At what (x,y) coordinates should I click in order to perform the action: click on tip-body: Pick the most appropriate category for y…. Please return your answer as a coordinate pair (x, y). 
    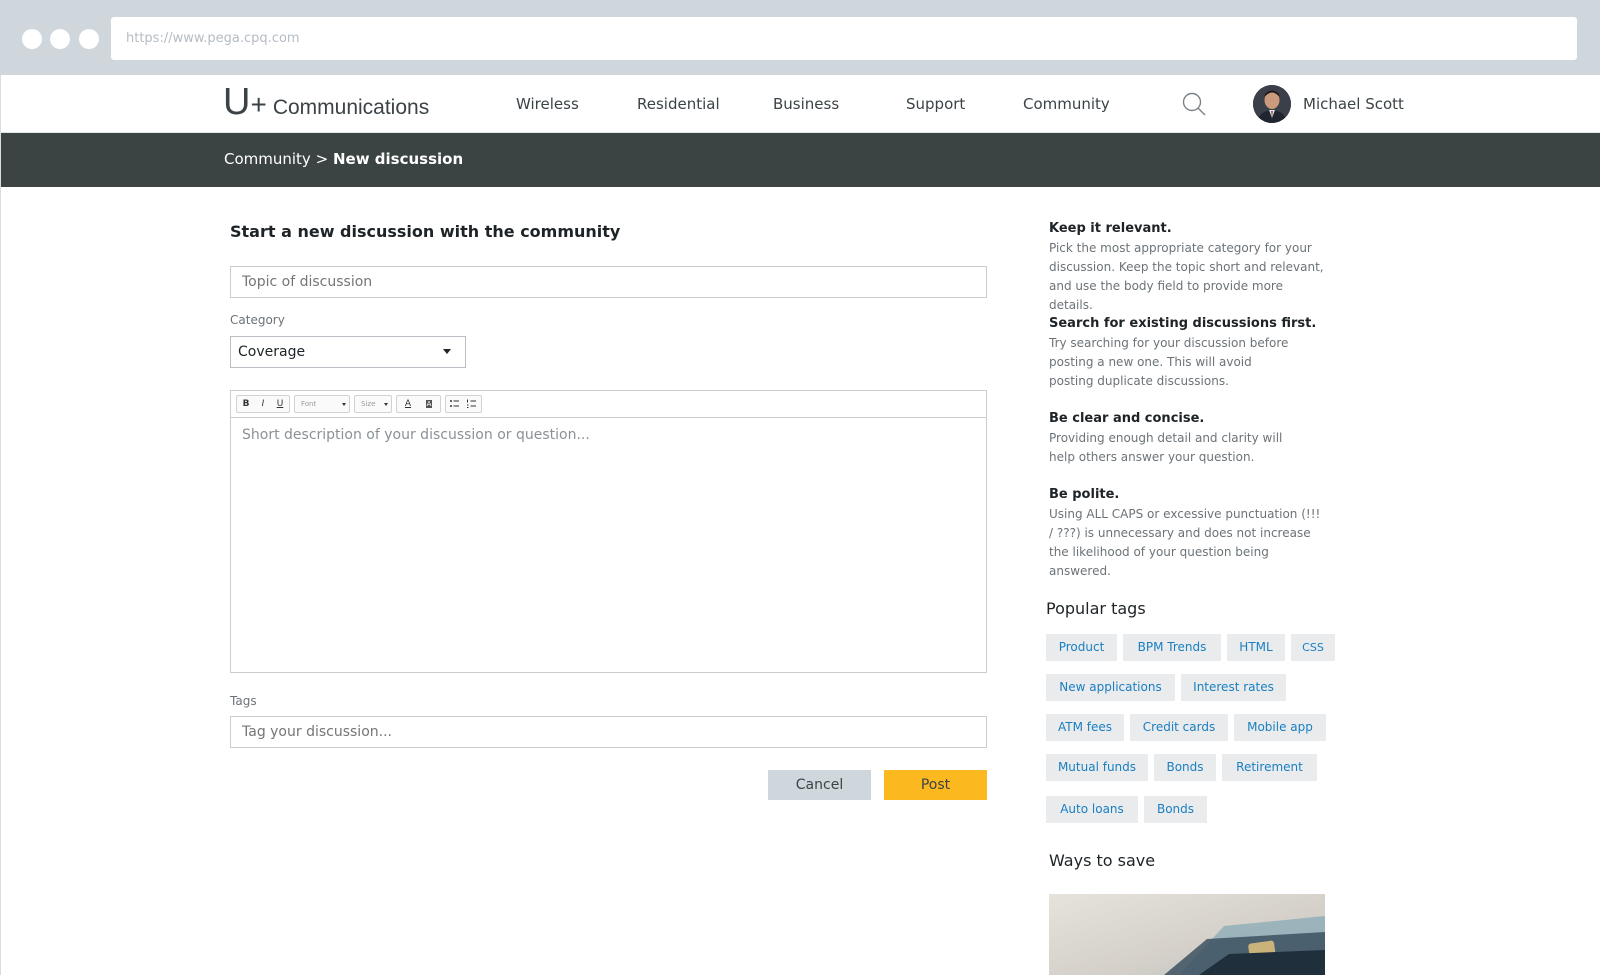
    Looking at the image, I should click on (1186, 276).